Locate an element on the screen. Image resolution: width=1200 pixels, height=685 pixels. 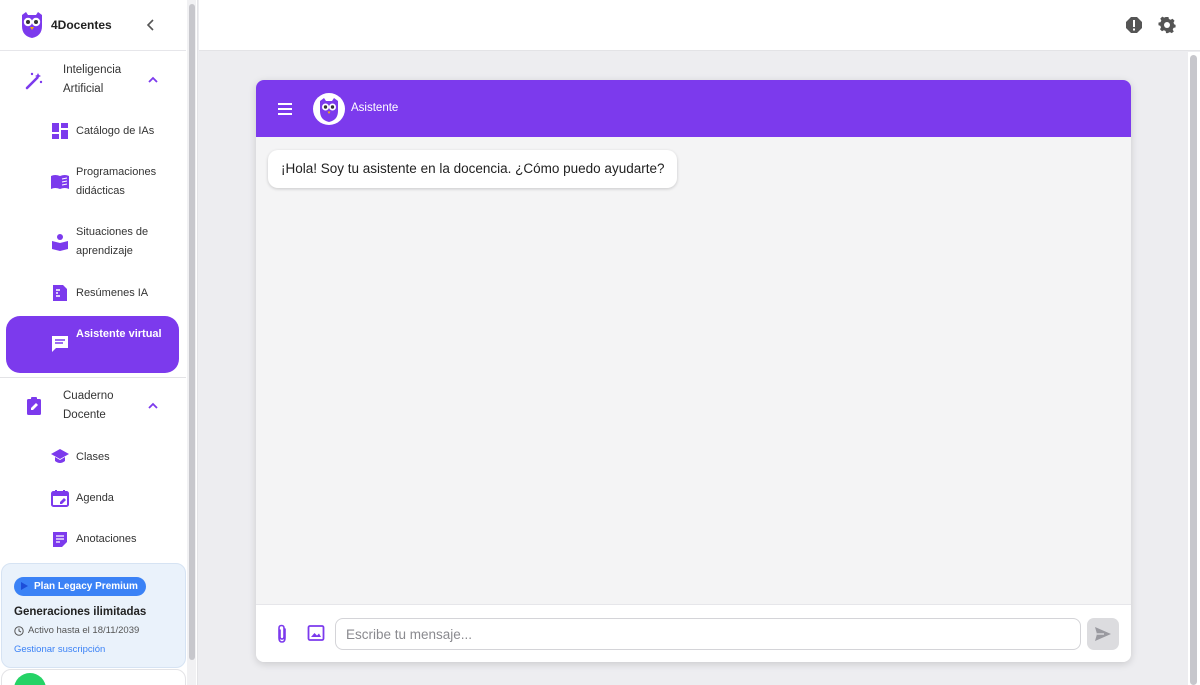
top-bar is located at coordinates (699, 25).